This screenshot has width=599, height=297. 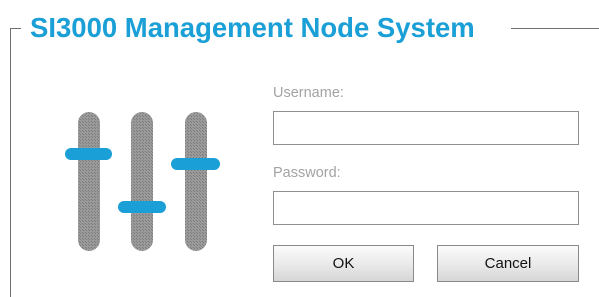 What do you see at coordinates (195, 164) in the screenshot?
I see `slider-knob-right` at bounding box center [195, 164].